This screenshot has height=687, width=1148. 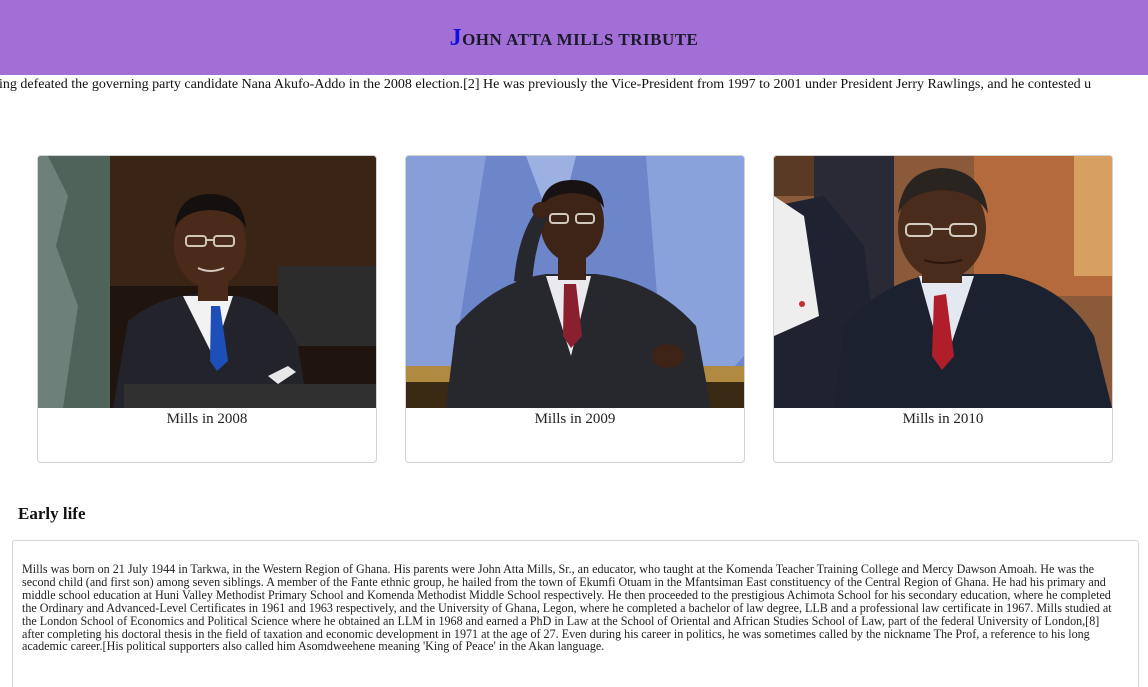 What do you see at coordinates (943, 282) in the screenshot?
I see `mills-2010-photo` at bounding box center [943, 282].